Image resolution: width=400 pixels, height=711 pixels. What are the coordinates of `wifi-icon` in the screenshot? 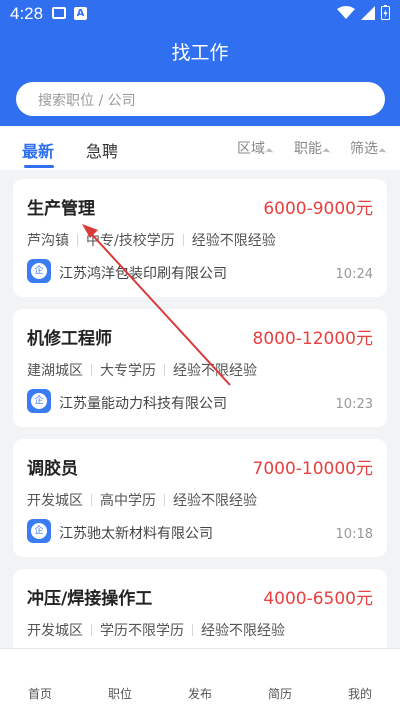 It's located at (346, 12).